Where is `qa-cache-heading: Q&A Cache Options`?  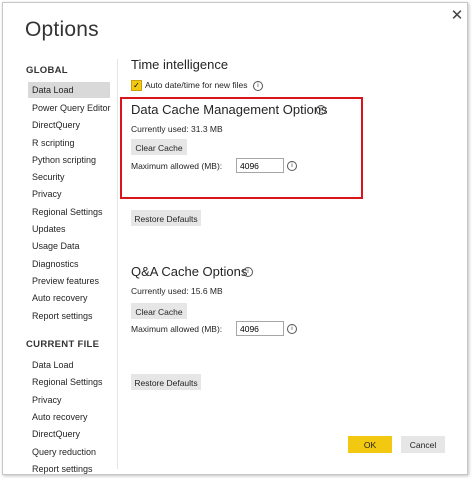
qa-cache-heading: Q&A Cache Options is located at coordinates (189, 271).